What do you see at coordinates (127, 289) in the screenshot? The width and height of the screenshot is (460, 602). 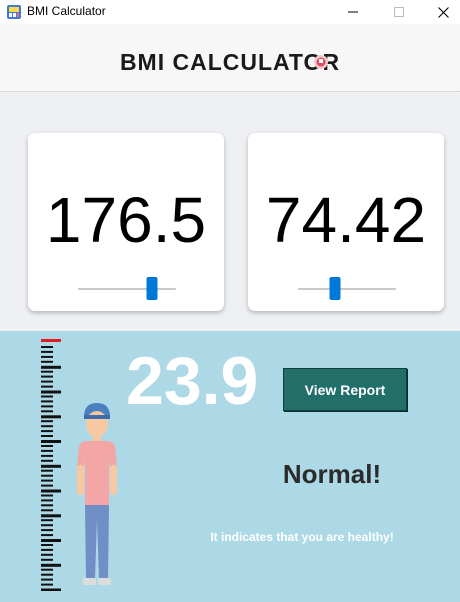 I see `height-slider-track` at bounding box center [127, 289].